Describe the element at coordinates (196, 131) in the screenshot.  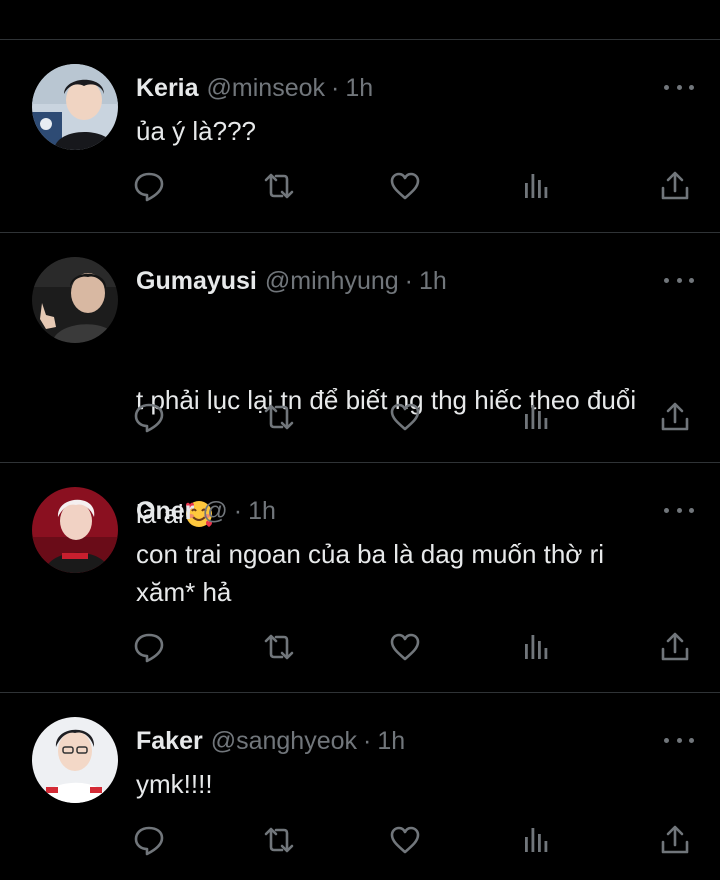
I see `tweet-text: ủa ý là???` at that location.